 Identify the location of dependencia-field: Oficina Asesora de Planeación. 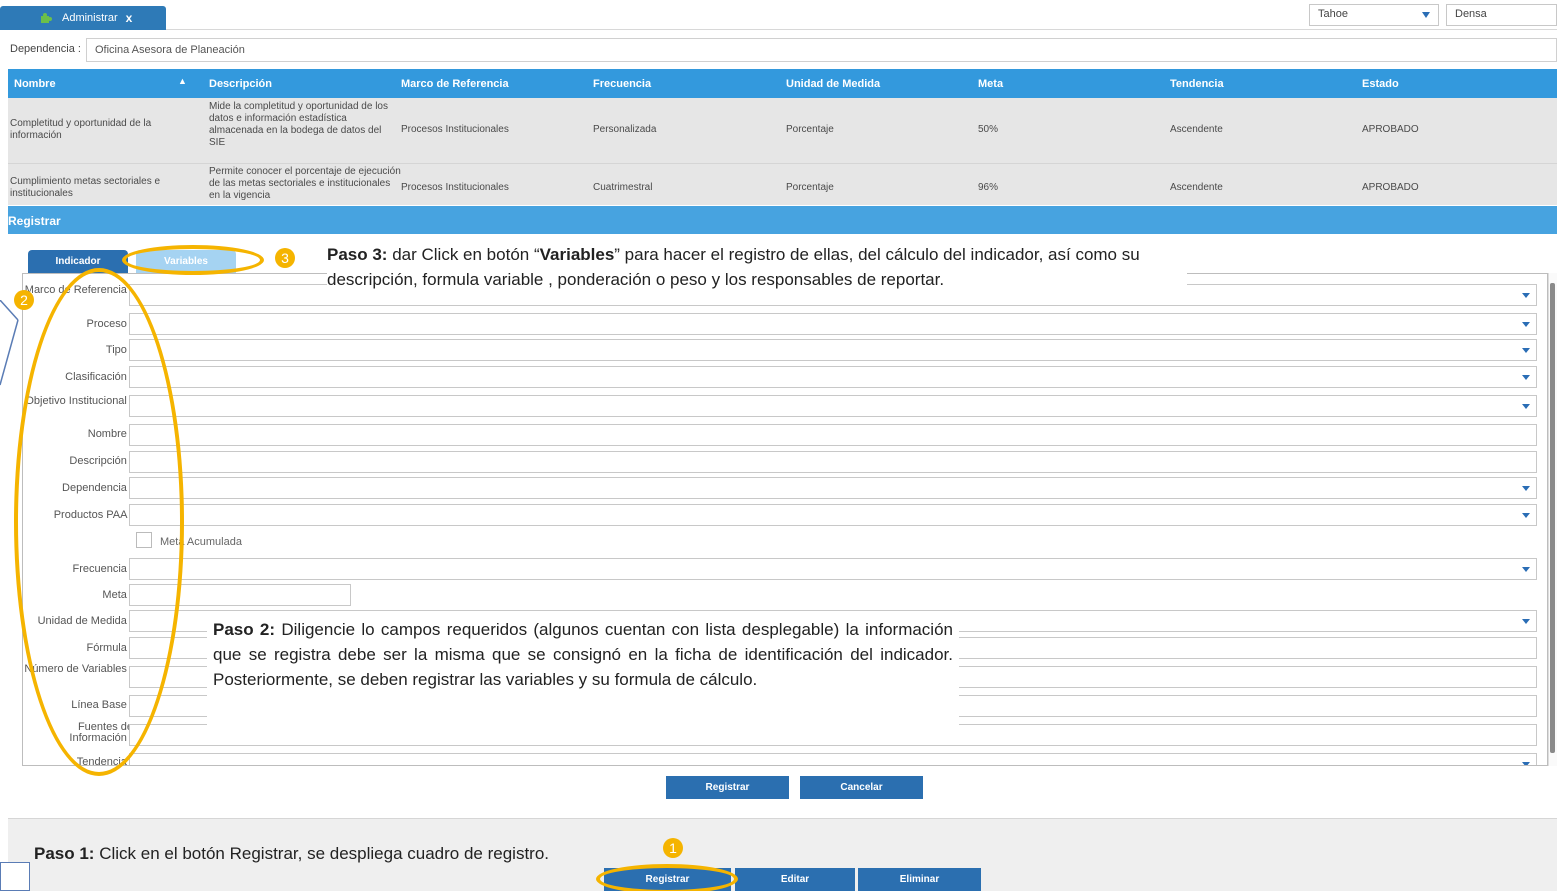
(821, 50).